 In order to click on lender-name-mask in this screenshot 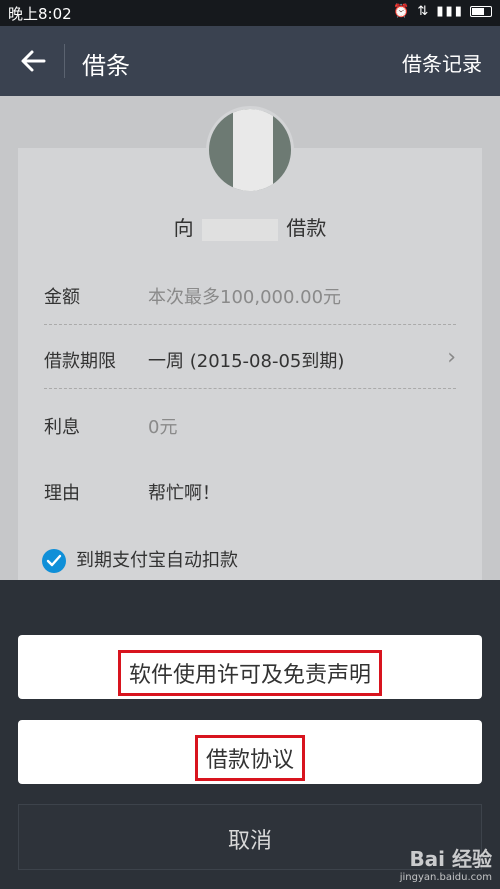, I will do `click(240, 229)`.